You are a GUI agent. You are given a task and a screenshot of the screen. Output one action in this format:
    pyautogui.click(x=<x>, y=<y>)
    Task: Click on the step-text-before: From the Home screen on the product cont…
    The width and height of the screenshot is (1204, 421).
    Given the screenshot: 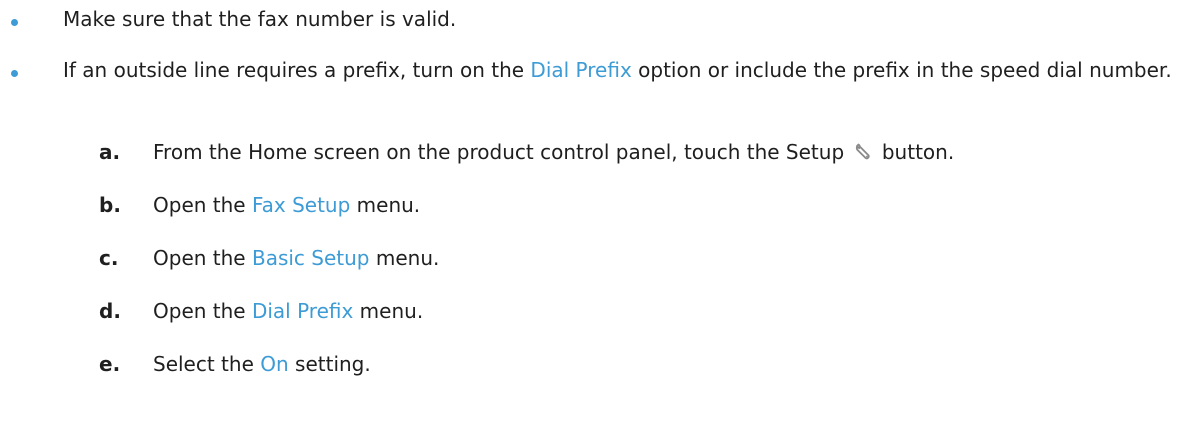 What is the action you would take?
    pyautogui.click(x=502, y=152)
    